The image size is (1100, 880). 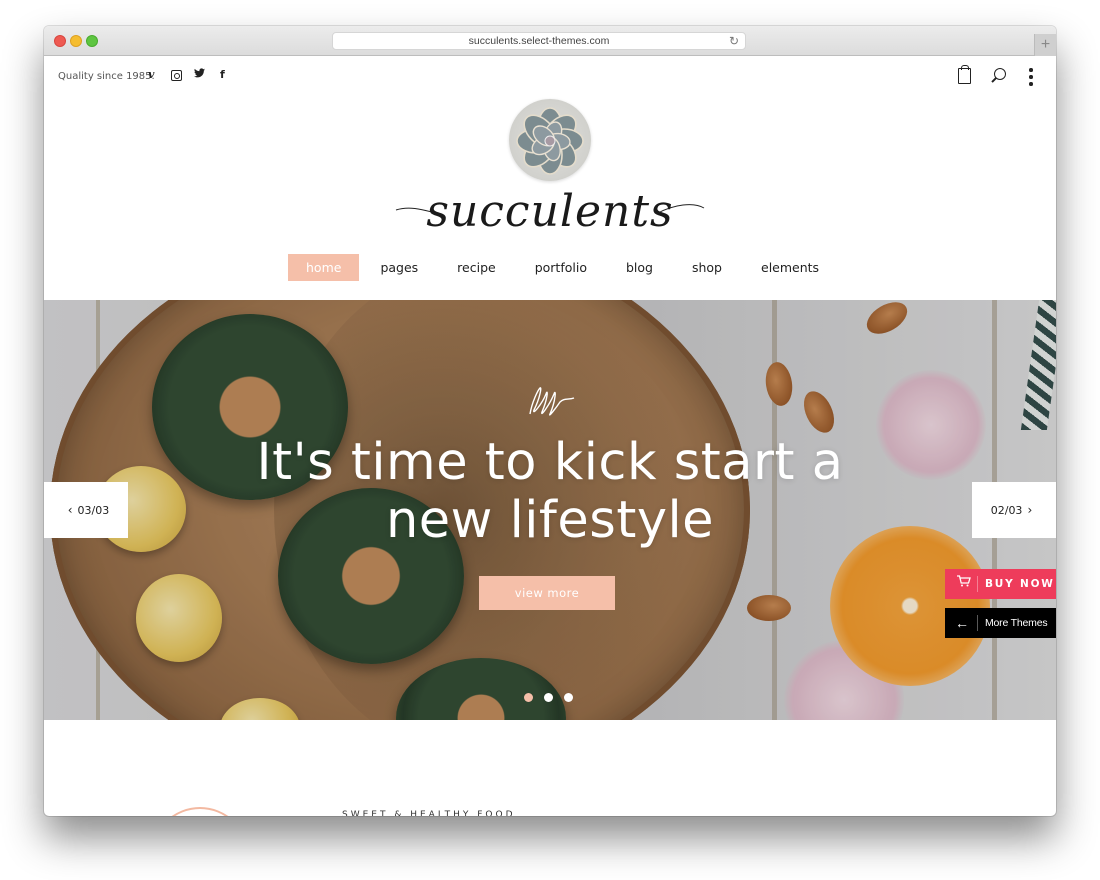 What do you see at coordinates (1000, 74) in the screenshot?
I see `search-icon` at bounding box center [1000, 74].